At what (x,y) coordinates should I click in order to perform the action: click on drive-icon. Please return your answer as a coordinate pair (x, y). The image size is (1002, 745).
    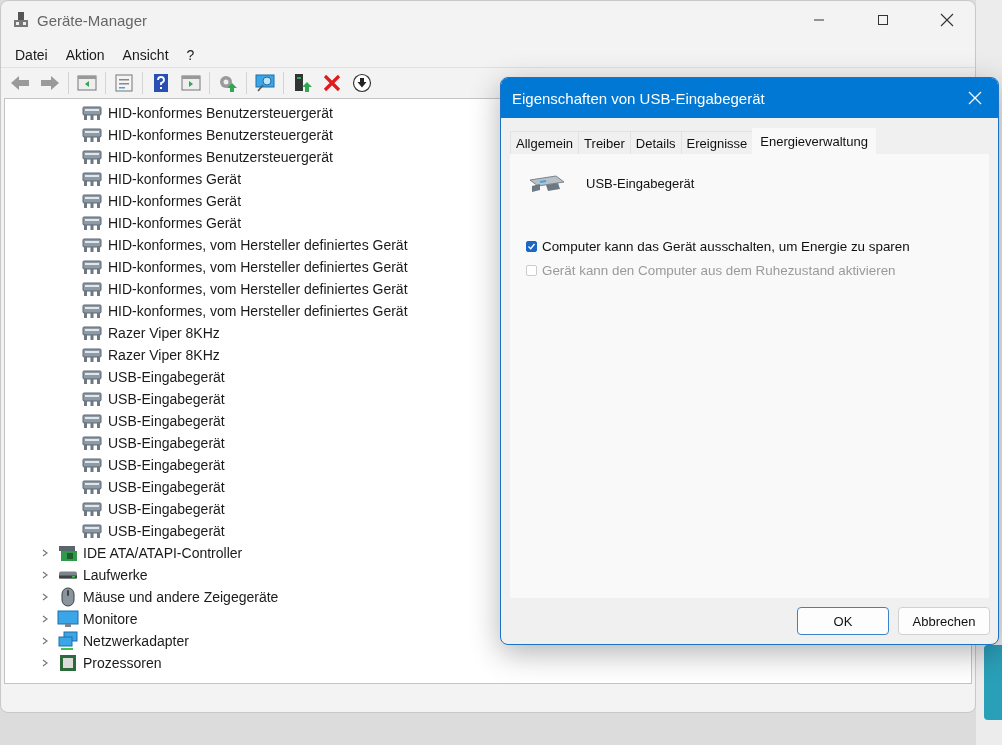
    Looking at the image, I should click on (68, 575).